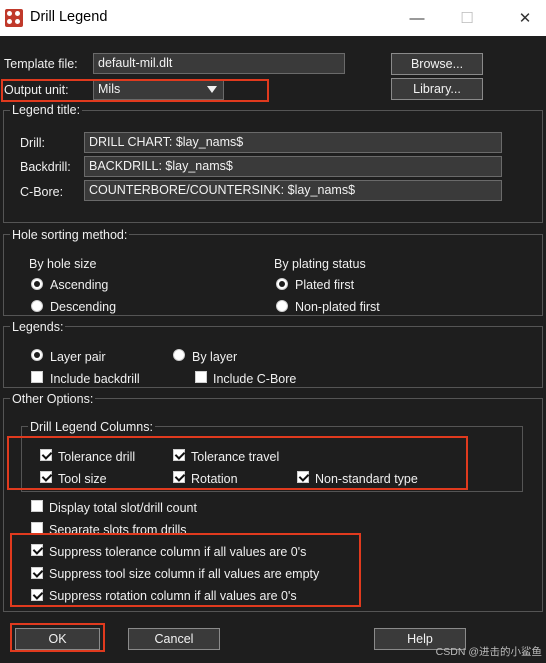 This screenshot has height=663, width=546. Describe the element at coordinates (488, 652) in the screenshot. I see `watermark: CSDN @进击的小鲨鱼` at that location.